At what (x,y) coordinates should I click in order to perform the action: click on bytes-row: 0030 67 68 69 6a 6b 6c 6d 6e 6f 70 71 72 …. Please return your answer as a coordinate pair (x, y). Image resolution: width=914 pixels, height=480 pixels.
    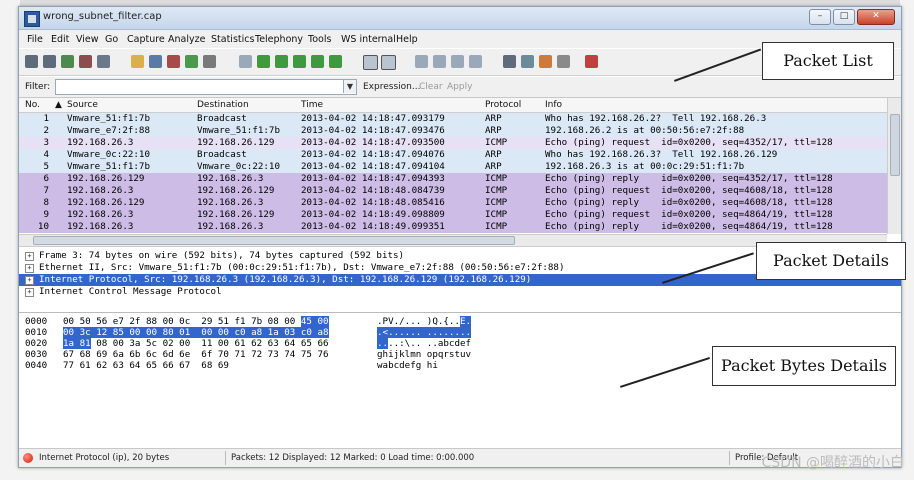
    Looking at the image, I should click on (248, 354).